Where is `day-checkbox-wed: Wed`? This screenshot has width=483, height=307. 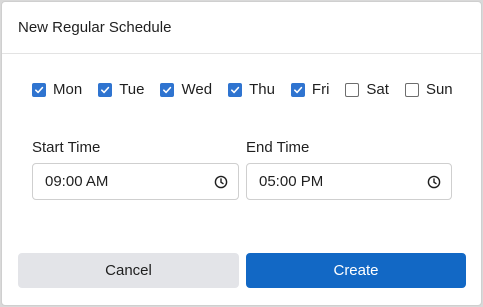
day-checkbox-wed: Wed is located at coordinates (186, 89).